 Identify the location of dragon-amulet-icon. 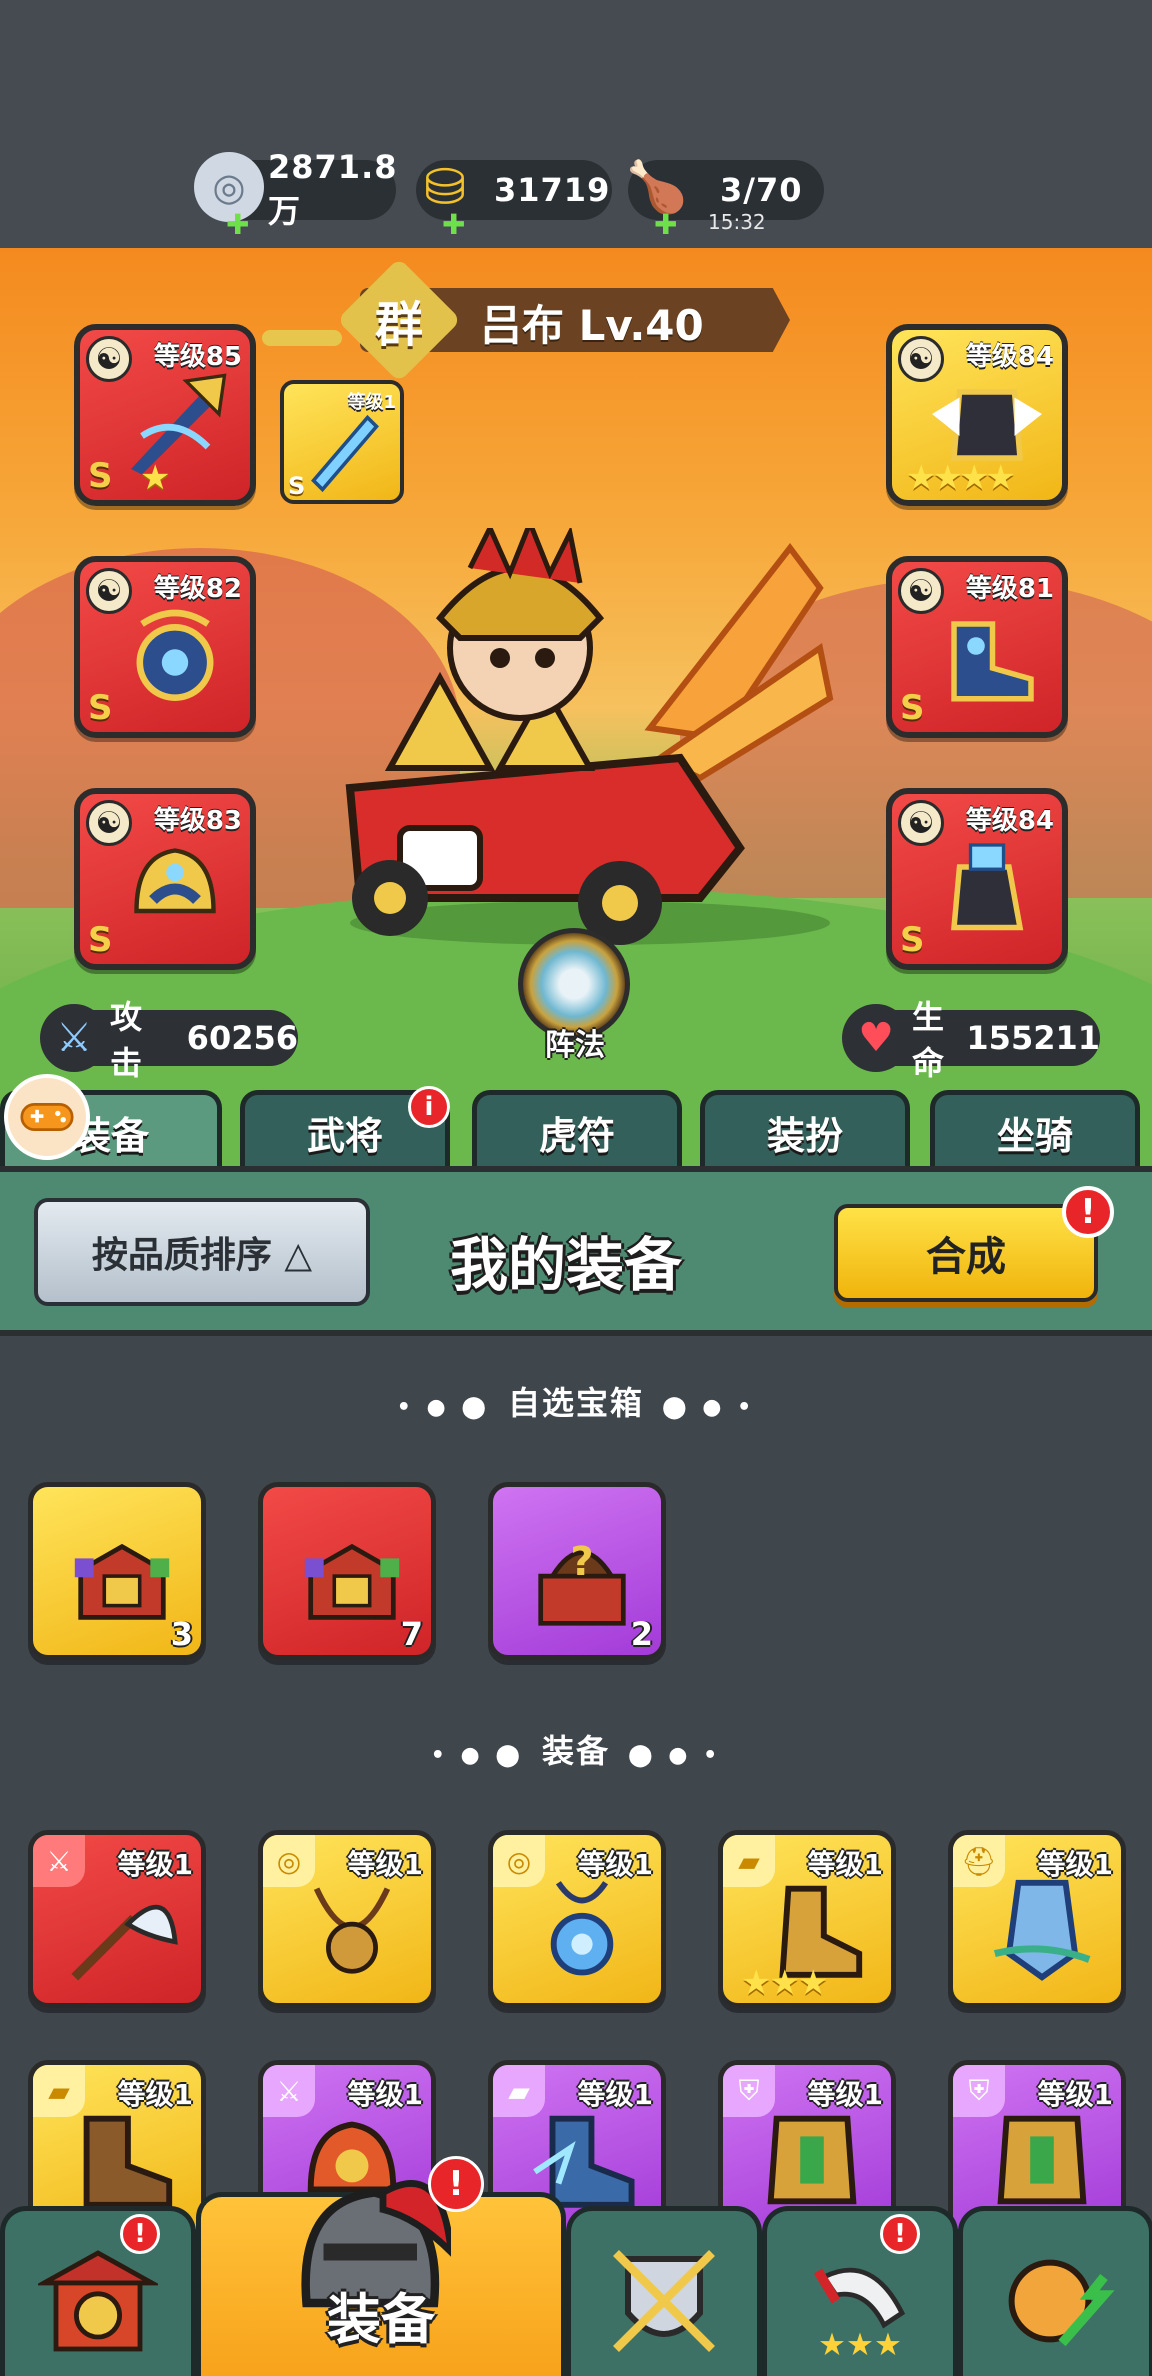
(175, 655).